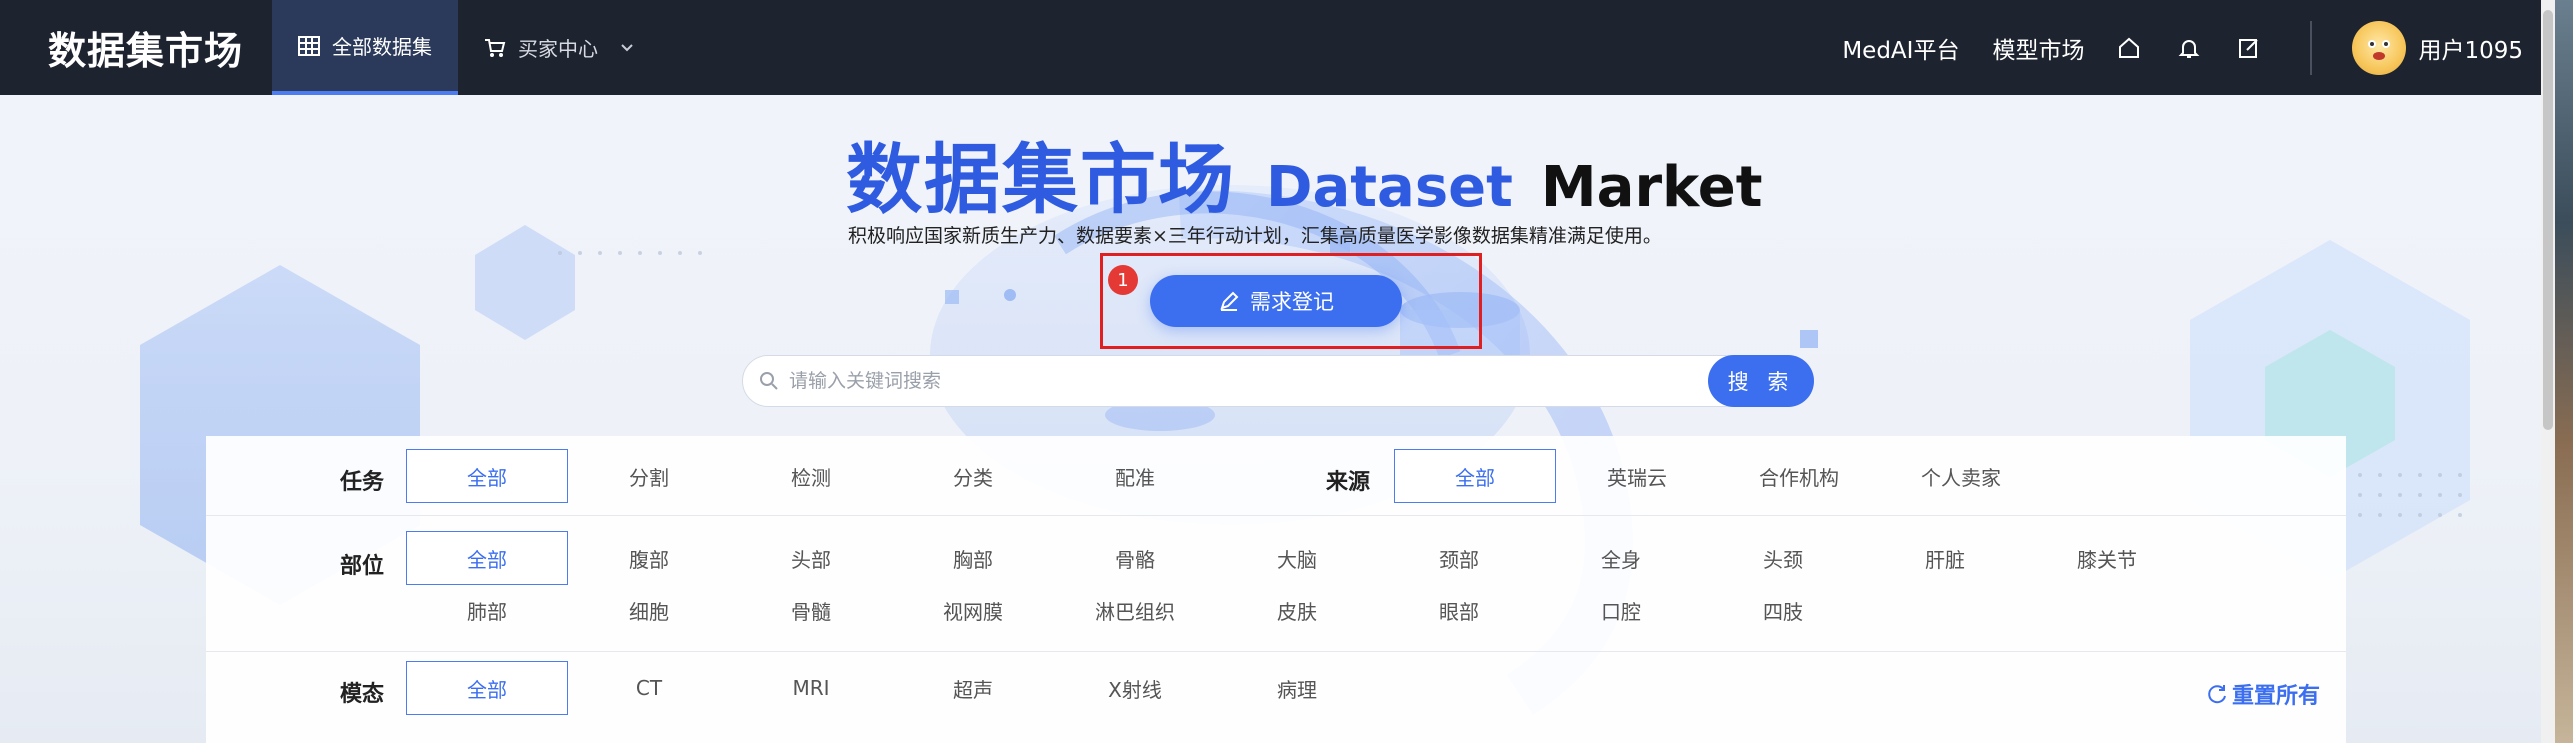 This screenshot has width=2573, height=743. I want to click on part-option-bone-marrow: 骨髓, so click(811, 610).